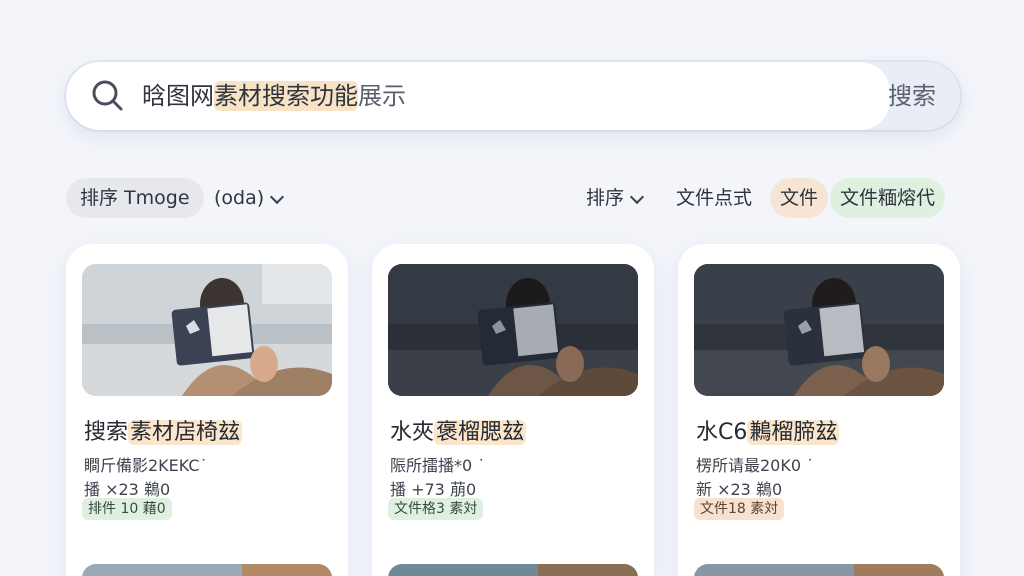 This screenshot has width=1024, height=576. Describe the element at coordinates (480, 432) in the screenshot. I see `card-title-highlight: 褒榴腮玆` at that location.